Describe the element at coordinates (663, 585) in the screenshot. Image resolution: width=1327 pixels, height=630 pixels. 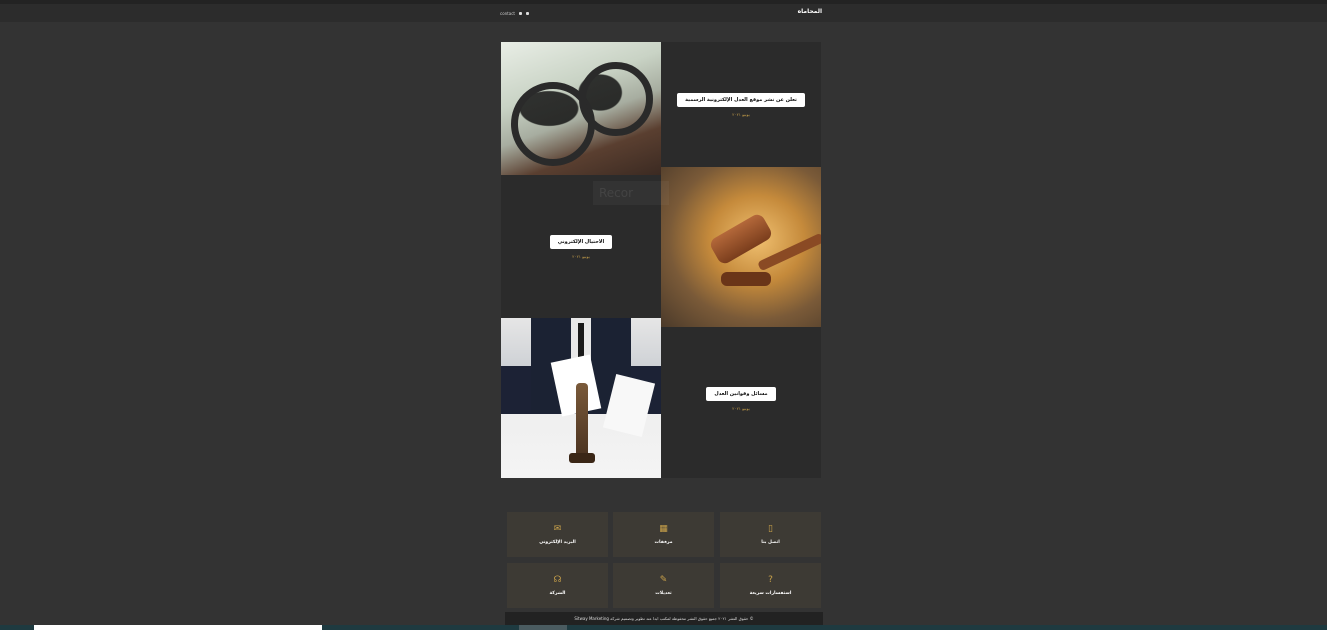
I see `feature-edits: ✎ تعديلات` at that location.